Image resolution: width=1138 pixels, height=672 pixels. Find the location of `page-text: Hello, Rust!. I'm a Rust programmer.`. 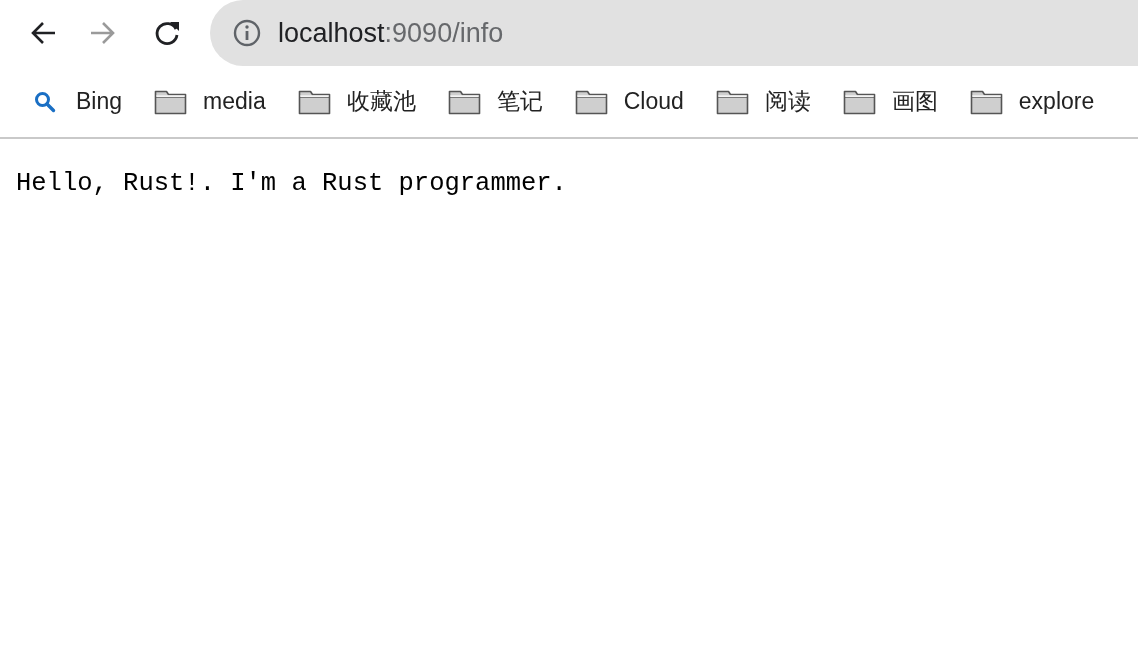

page-text: Hello, Rust!. I'm a Rust programmer. is located at coordinates (292, 183).